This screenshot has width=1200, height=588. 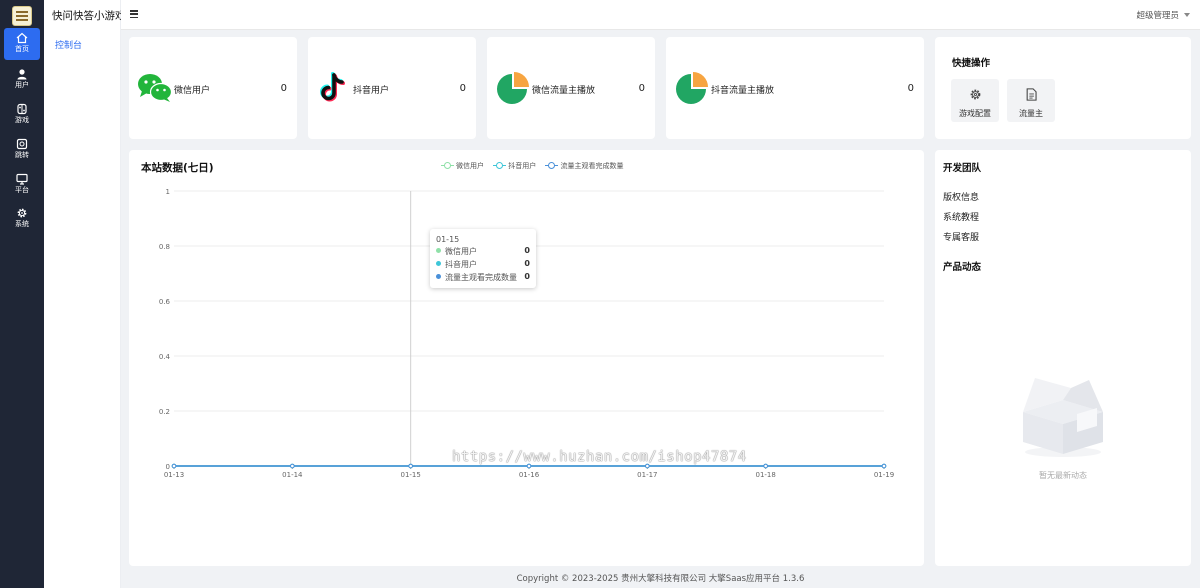 What do you see at coordinates (22, 85) in the screenshot?
I see `rail-item-label: 用户` at bounding box center [22, 85].